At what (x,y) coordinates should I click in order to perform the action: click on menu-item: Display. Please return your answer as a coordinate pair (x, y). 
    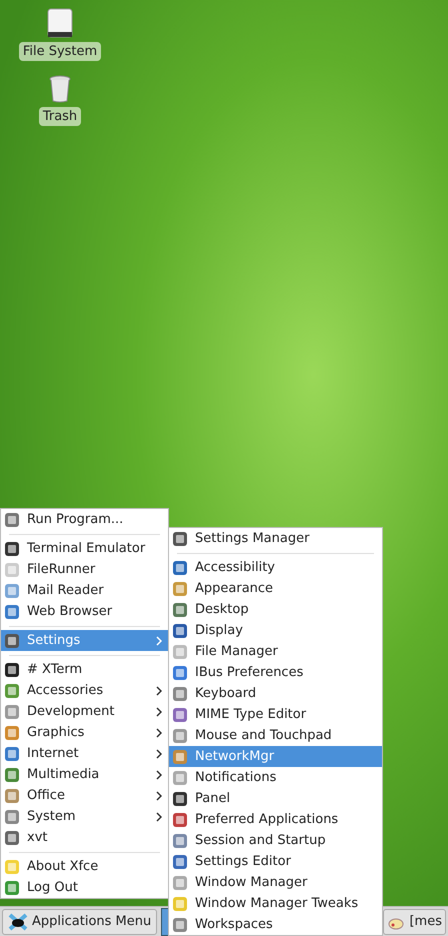
    Looking at the image, I should click on (275, 630).